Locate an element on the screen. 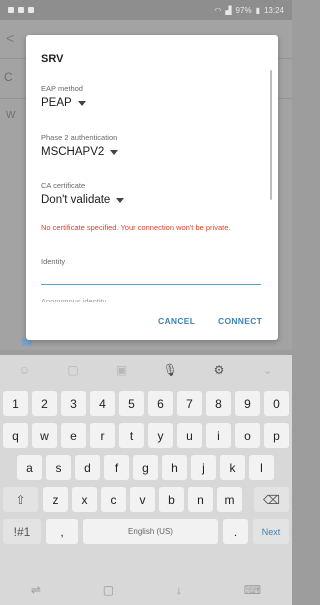  ca-certificate-dropdown: Don't validate is located at coordinates (83, 200).